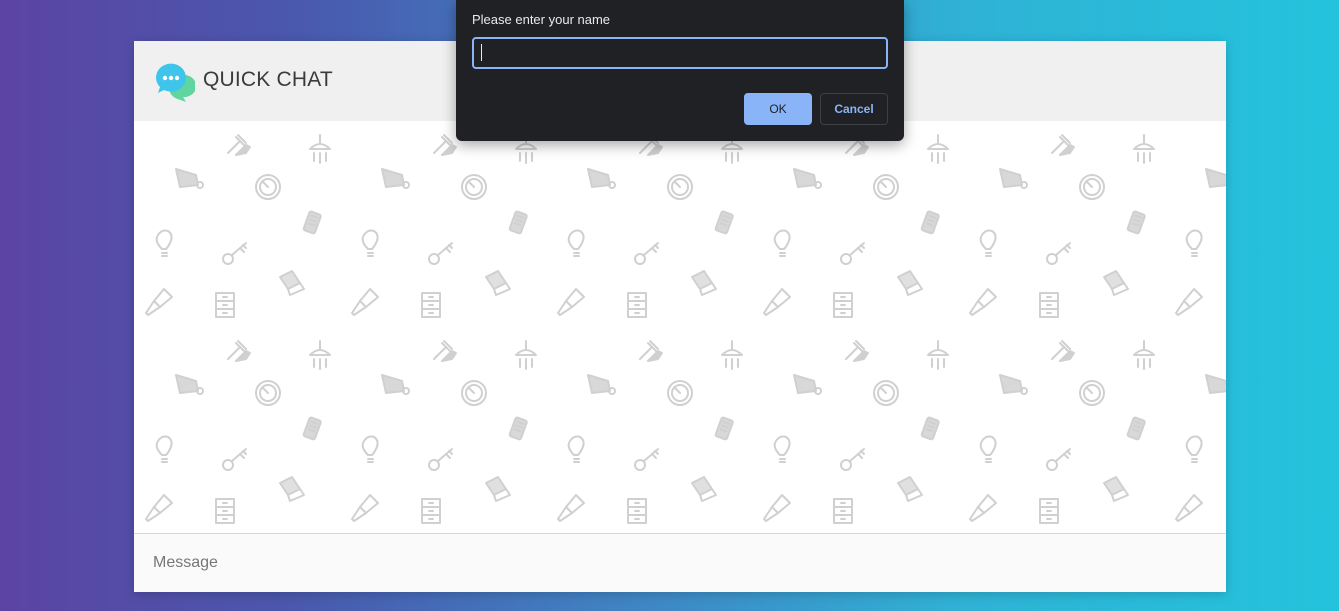 This screenshot has width=1339, height=611. What do you see at coordinates (541, 19) in the screenshot?
I see `dialog-message: Please enter your name` at bounding box center [541, 19].